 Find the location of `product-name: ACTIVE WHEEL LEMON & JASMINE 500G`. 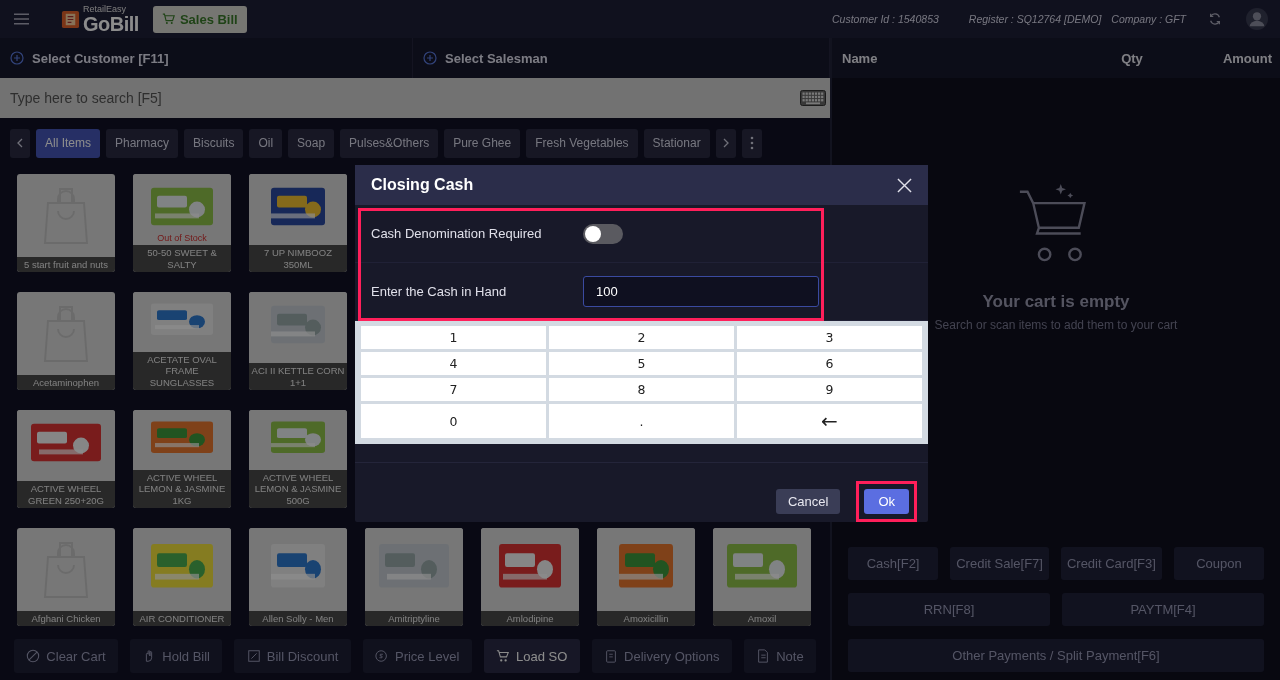

product-name: ACTIVE WHEEL LEMON & JASMINE 500G is located at coordinates (298, 488).